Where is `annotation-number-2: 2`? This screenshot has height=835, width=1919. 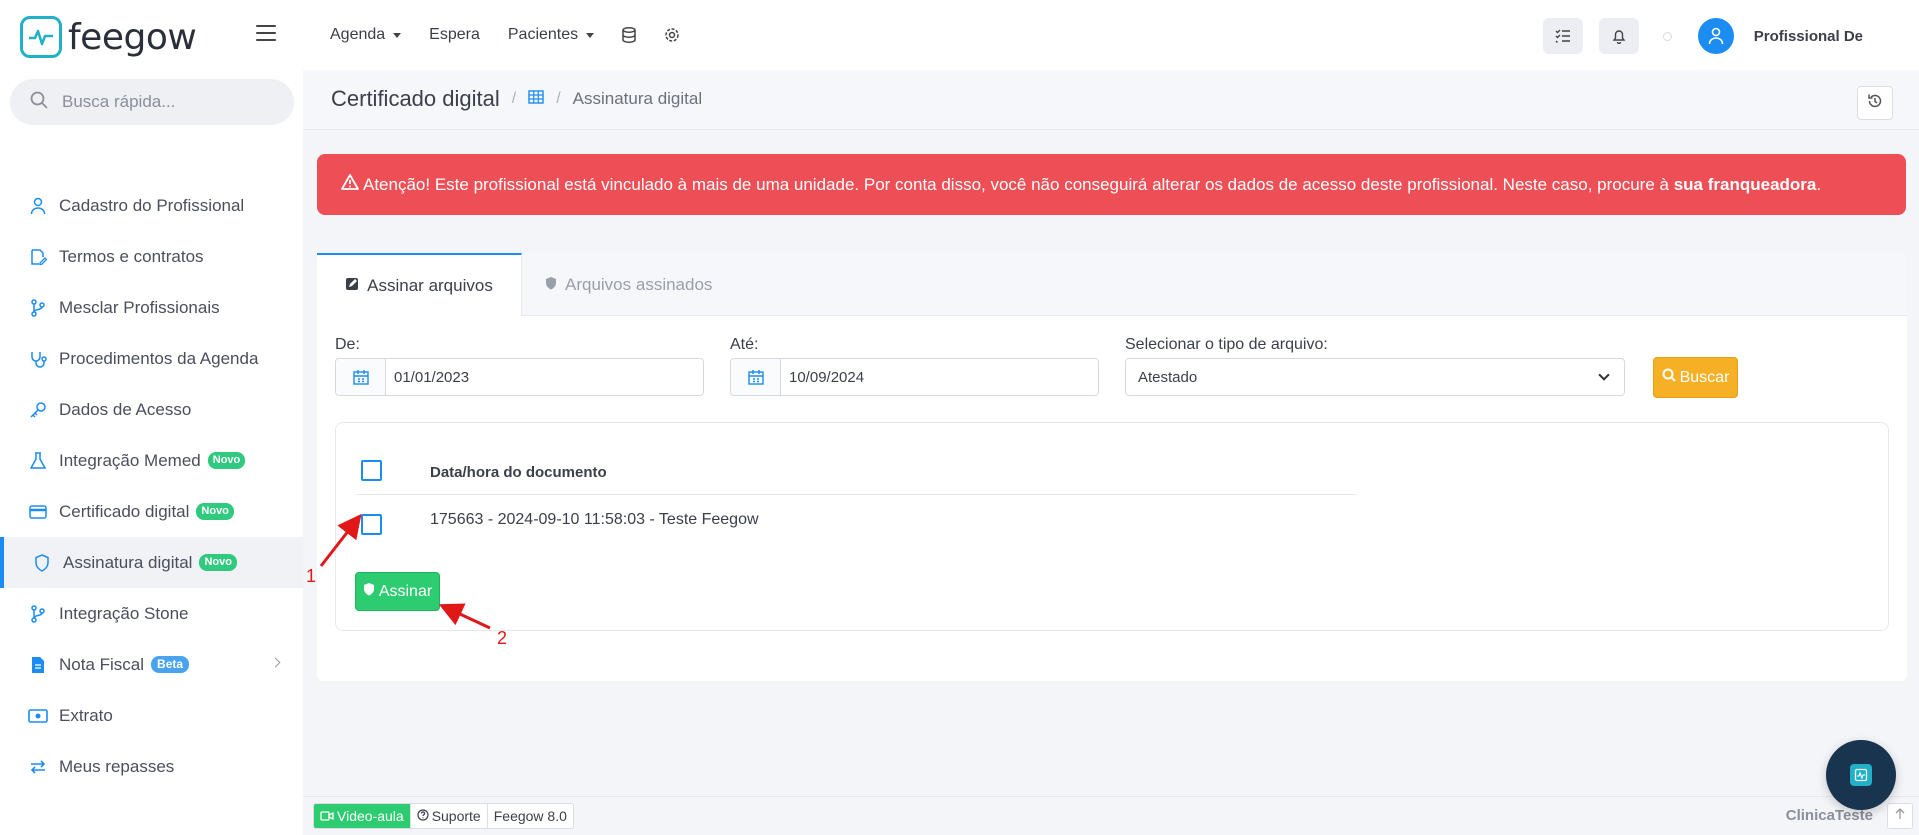
annotation-number-2: 2 is located at coordinates (502, 638).